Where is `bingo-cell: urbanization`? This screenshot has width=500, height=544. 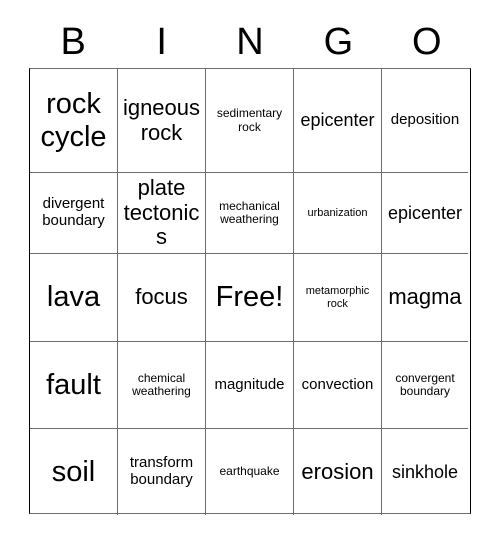 bingo-cell: urbanization is located at coordinates (338, 213).